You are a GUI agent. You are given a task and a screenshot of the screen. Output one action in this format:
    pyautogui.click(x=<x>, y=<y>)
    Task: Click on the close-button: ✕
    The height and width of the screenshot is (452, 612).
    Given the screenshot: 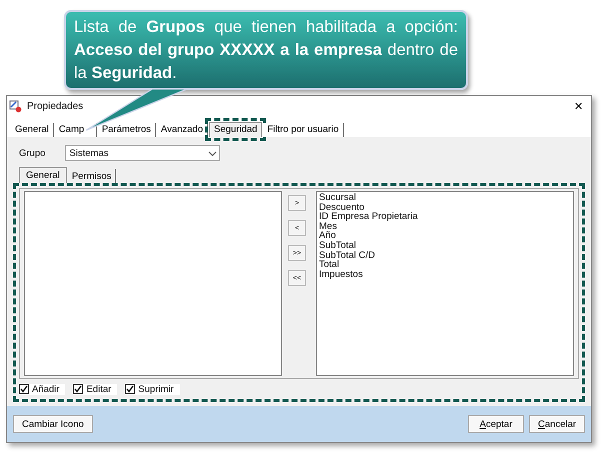 What is the action you would take?
    pyautogui.click(x=578, y=106)
    